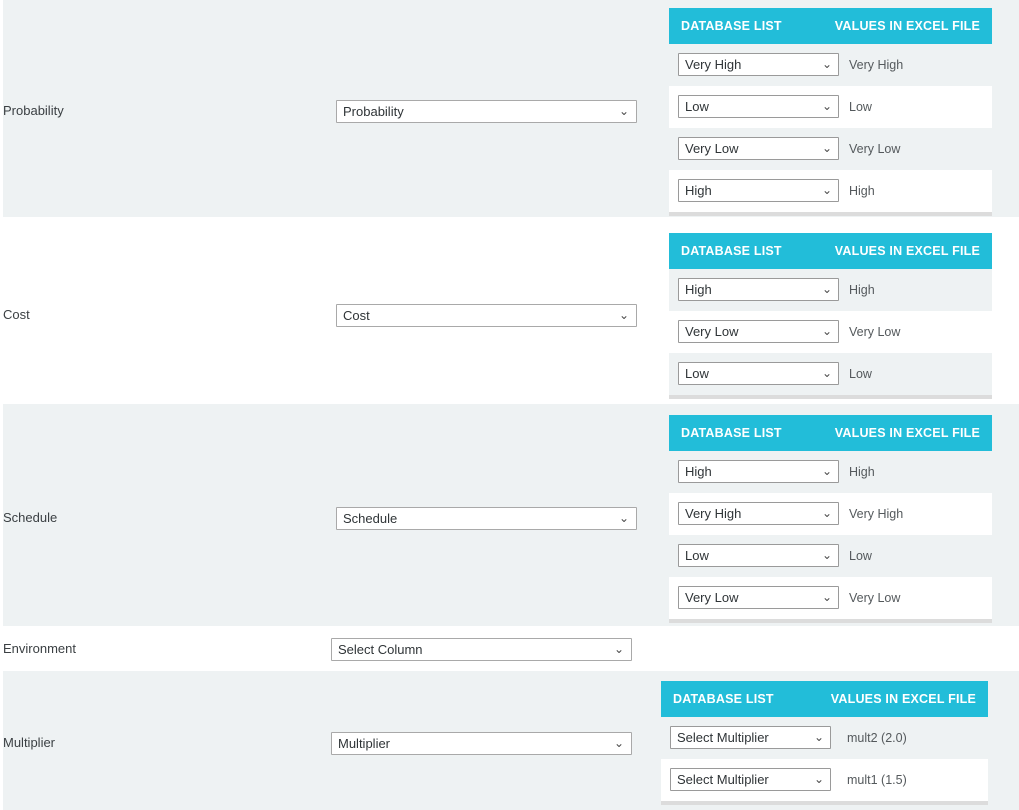  What do you see at coordinates (486, 111) in the screenshot?
I see `column-select-probability: Probability ⌄` at bounding box center [486, 111].